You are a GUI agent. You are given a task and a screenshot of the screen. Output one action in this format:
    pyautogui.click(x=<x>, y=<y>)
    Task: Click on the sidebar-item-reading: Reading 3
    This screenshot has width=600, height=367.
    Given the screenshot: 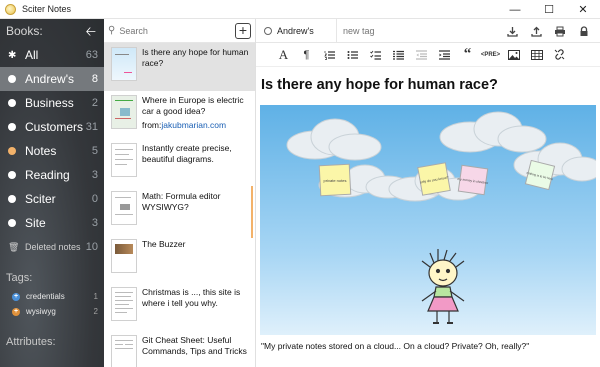 What is the action you would take?
    pyautogui.click(x=52, y=175)
    